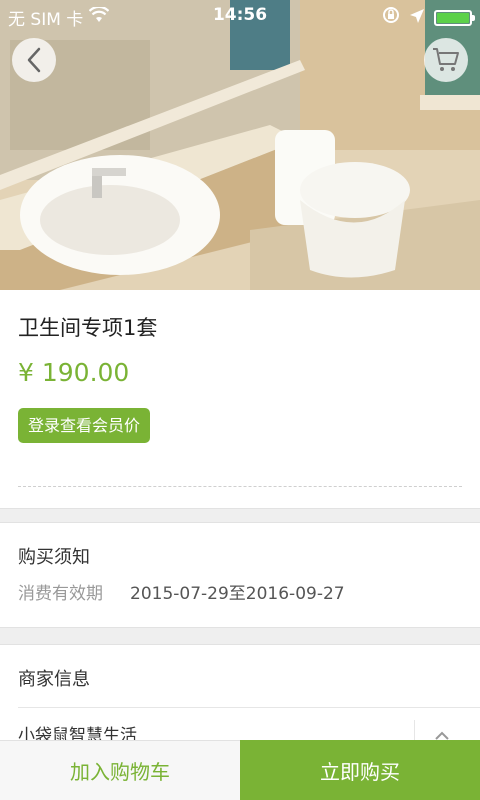 Image resolution: width=480 pixels, height=800 pixels. I want to click on lock-rotation-icon, so click(391, 17).